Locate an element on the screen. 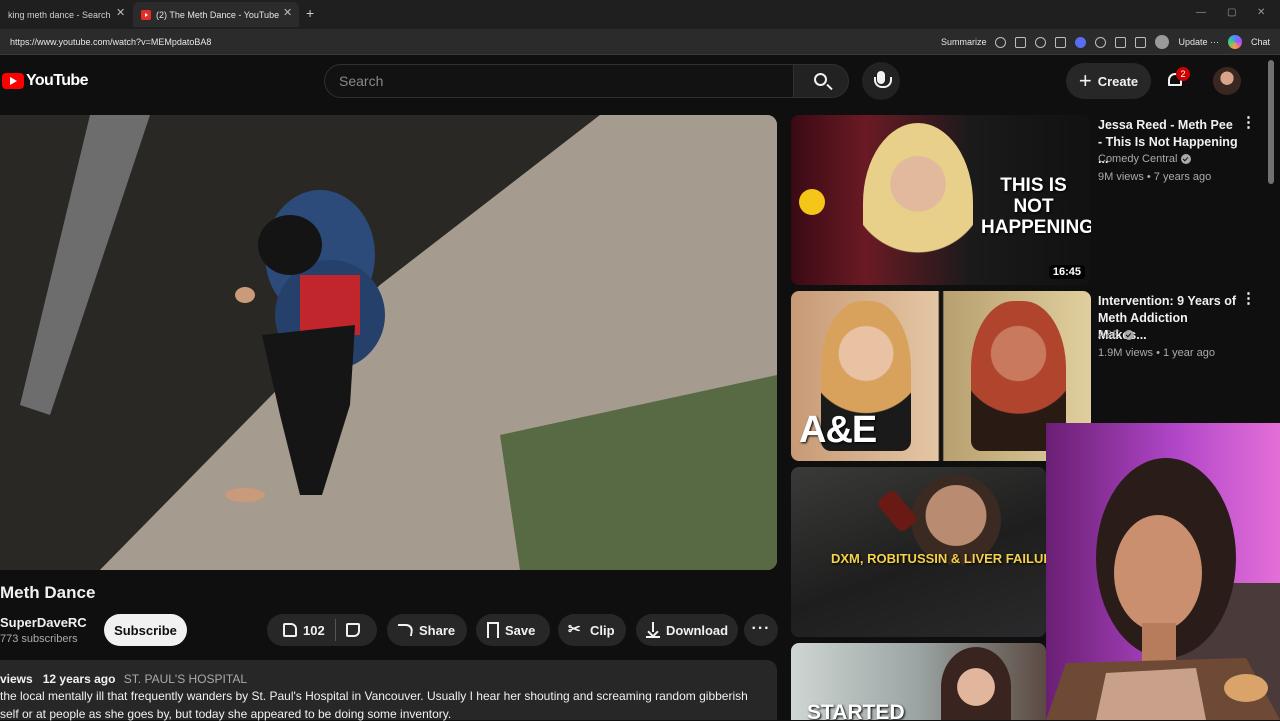 This screenshot has width=1280, height=721. download-button: Download is located at coordinates (687, 630).